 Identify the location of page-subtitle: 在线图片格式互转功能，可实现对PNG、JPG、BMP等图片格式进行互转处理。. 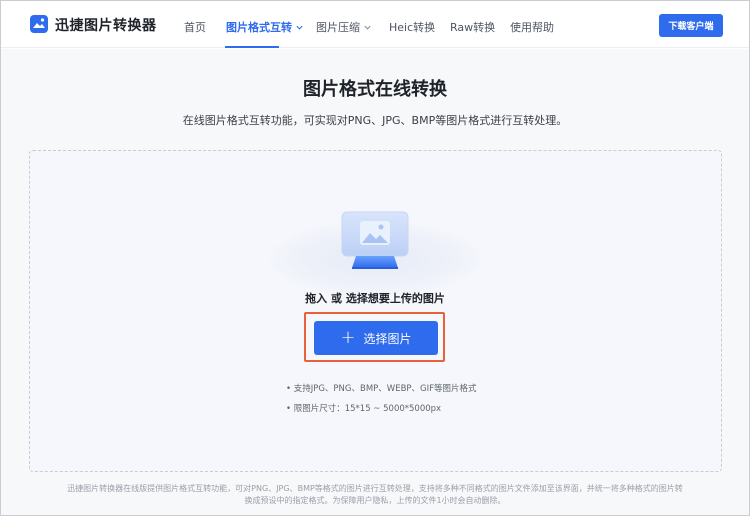
(375, 120).